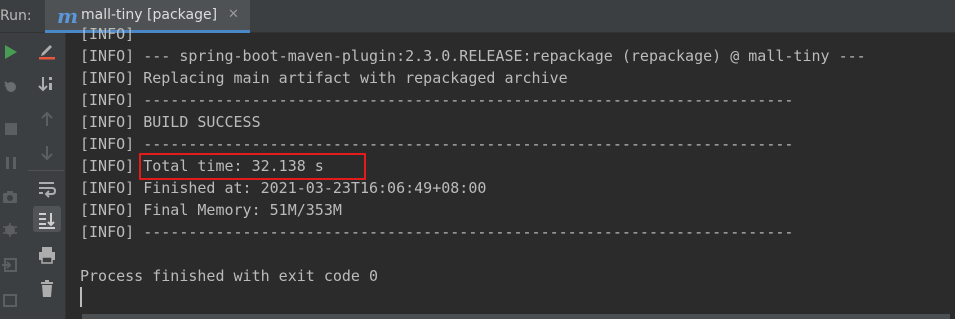  What do you see at coordinates (516, 316) in the screenshot?
I see `horizontal-scrollbar` at bounding box center [516, 316].